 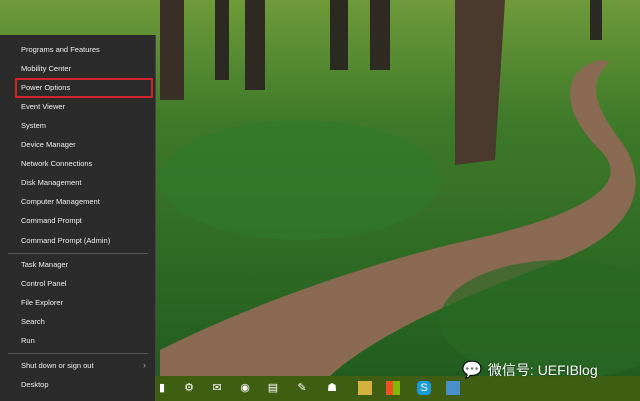 What do you see at coordinates (245, 388) in the screenshot?
I see `camera-icon: ◉` at bounding box center [245, 388].